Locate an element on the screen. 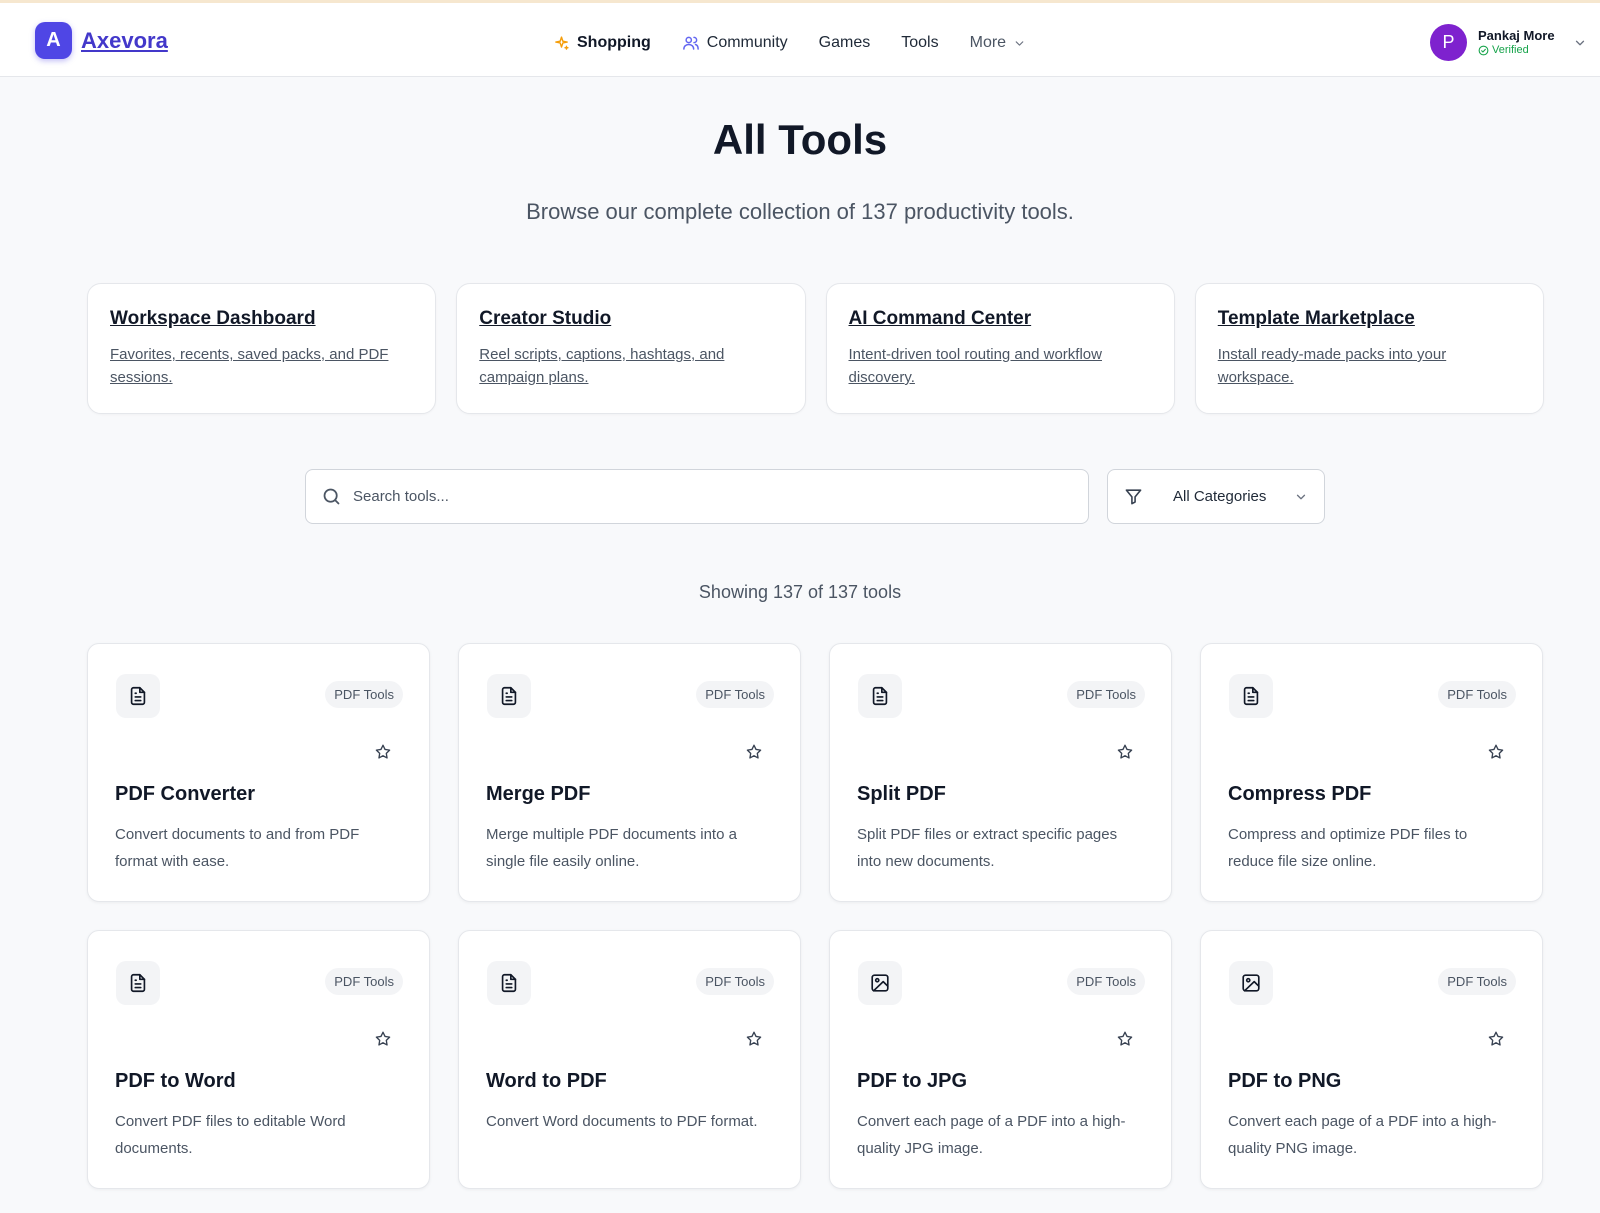 The image size is (1600, 1213). tool-title: PDF to Word is located at coordinates (175, 1081).